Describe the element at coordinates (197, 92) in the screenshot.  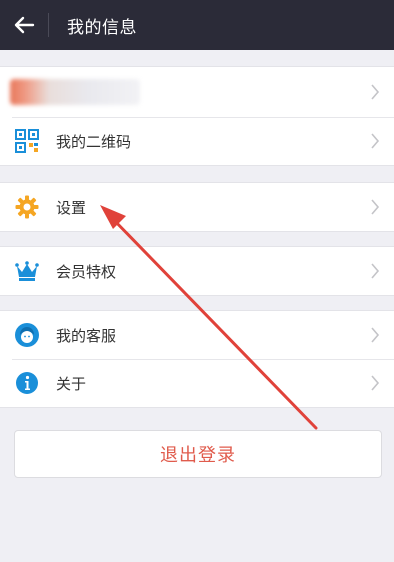
I see `profile-row` at that location.